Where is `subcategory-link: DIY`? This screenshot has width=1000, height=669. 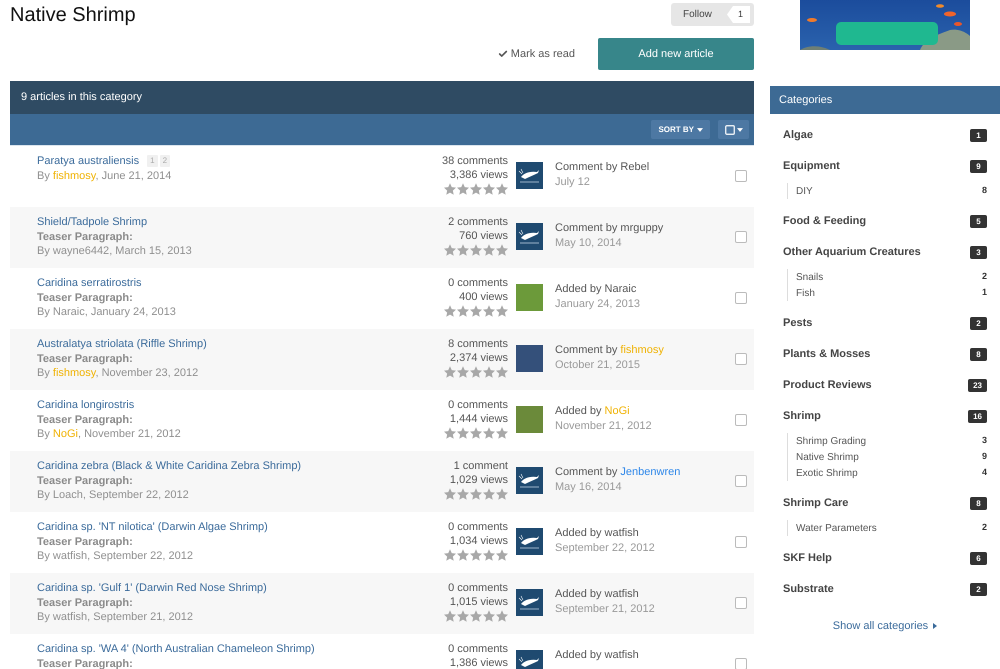
subcategory-link: DIY is located at coordinates (804, 191).